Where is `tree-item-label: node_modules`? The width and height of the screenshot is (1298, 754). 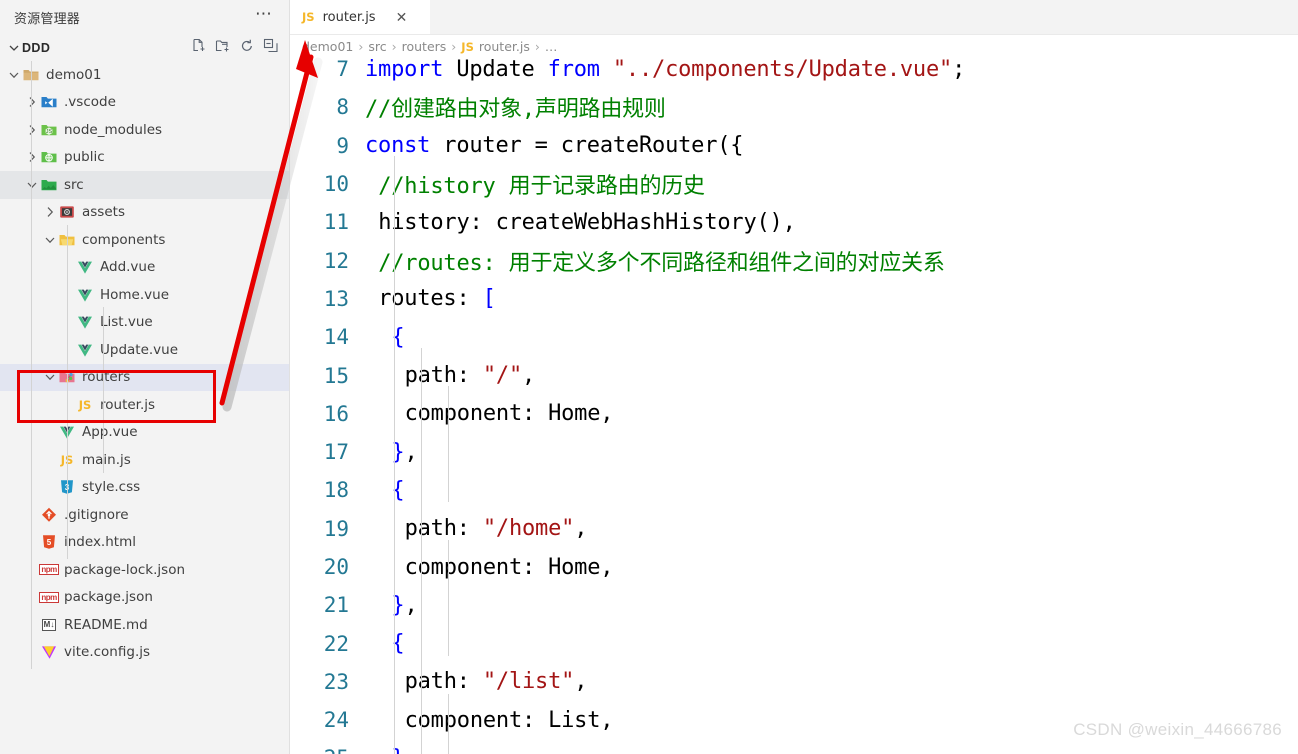 tree-item-label: node_modules is located at coordinates (113, 129).